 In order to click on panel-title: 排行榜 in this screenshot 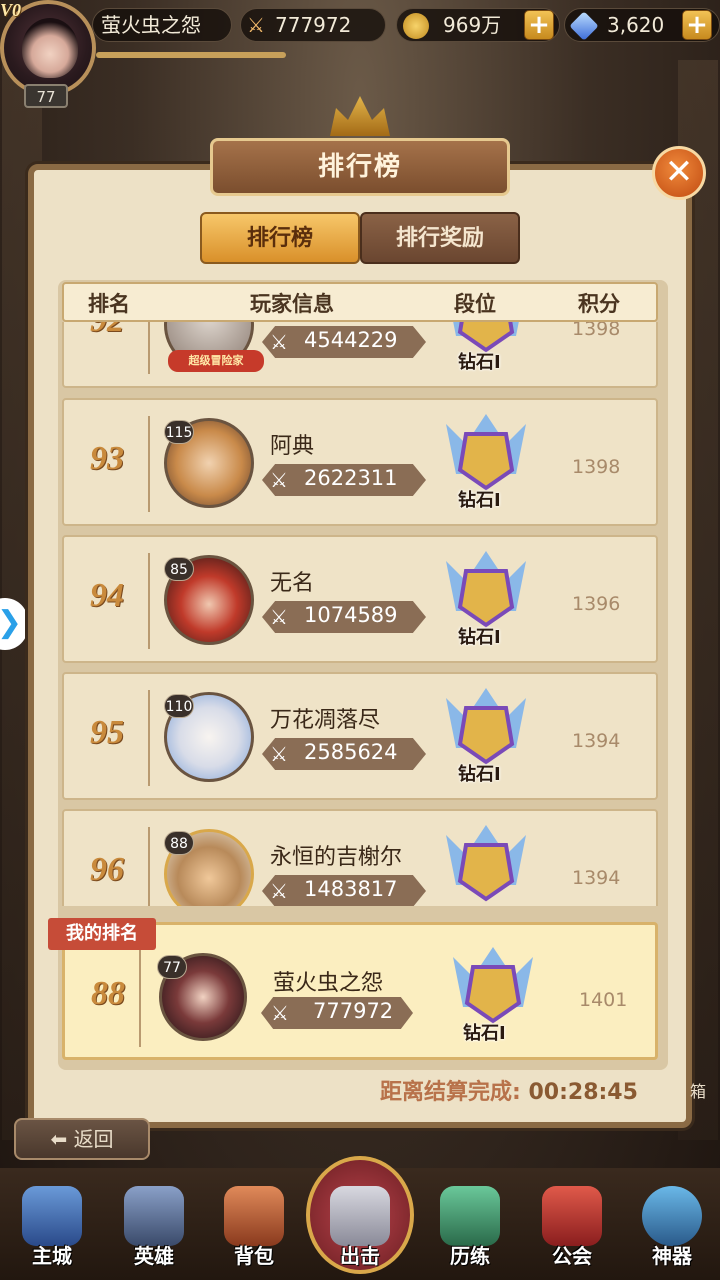, I will do `click(360, 167)`.